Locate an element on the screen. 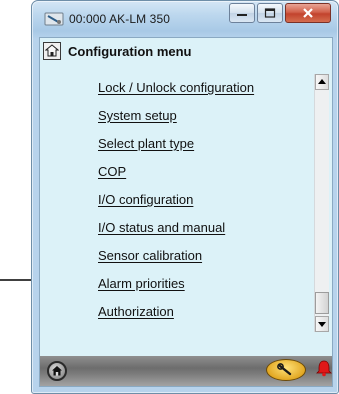 The height and width of the screenshot is (394, 339). menu-item-label: Sensor calibration is located at coordinates (150, 255).